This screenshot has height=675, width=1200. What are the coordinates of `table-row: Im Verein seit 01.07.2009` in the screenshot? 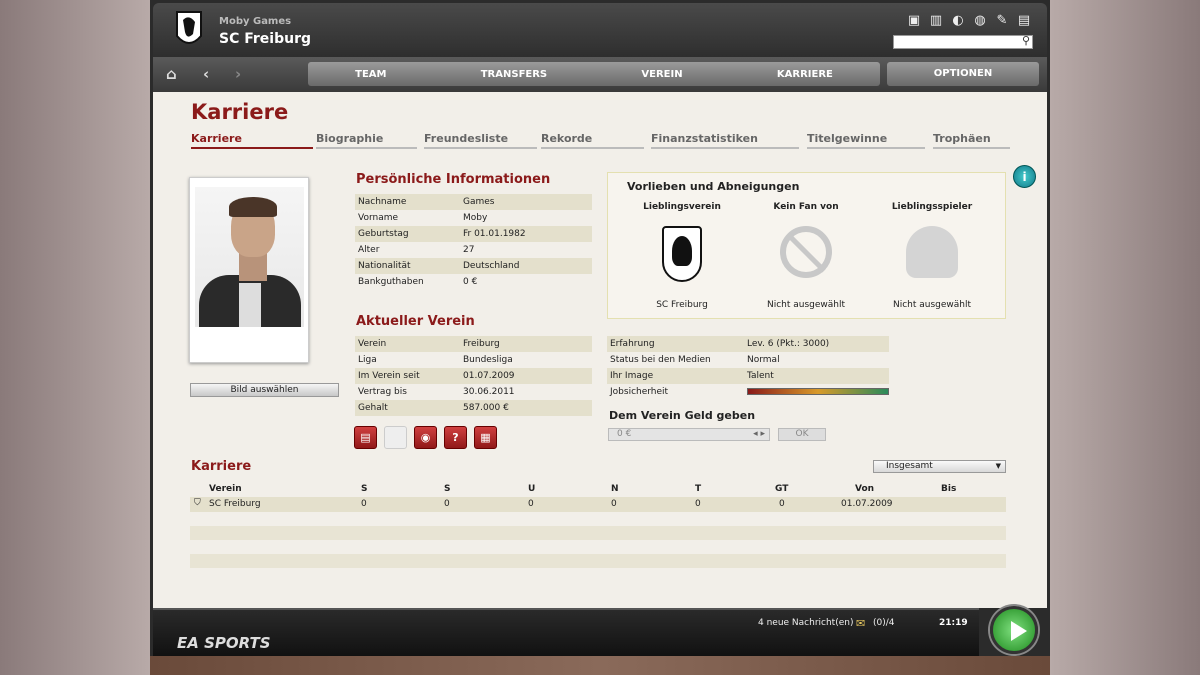 It's located at (473, 376).